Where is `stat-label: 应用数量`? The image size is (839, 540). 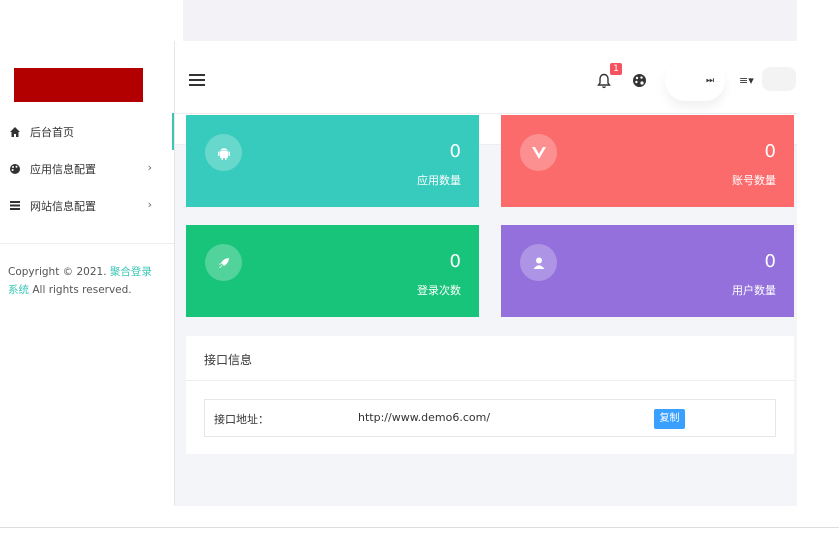
stat-label: 应用数量 is located at coordinates (439, 180).